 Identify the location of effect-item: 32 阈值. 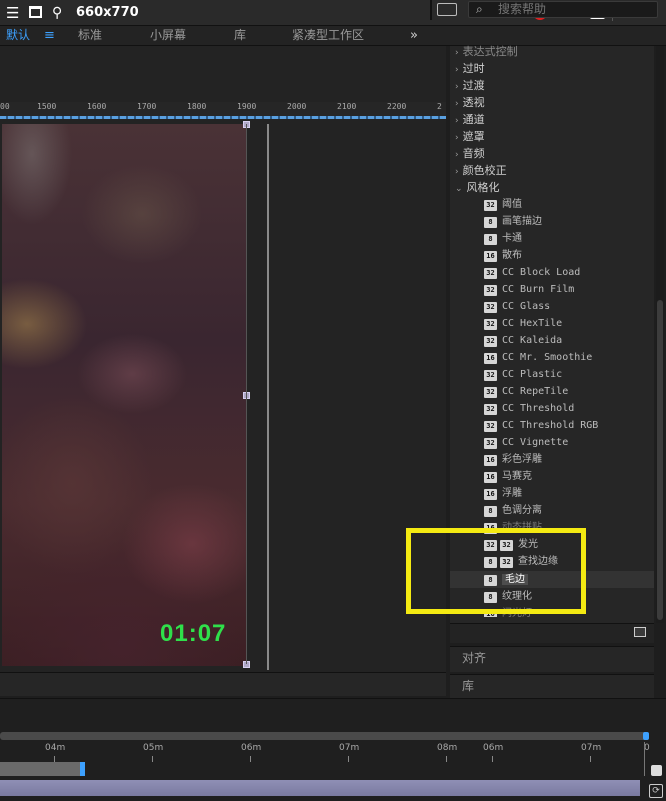
(503, 204).